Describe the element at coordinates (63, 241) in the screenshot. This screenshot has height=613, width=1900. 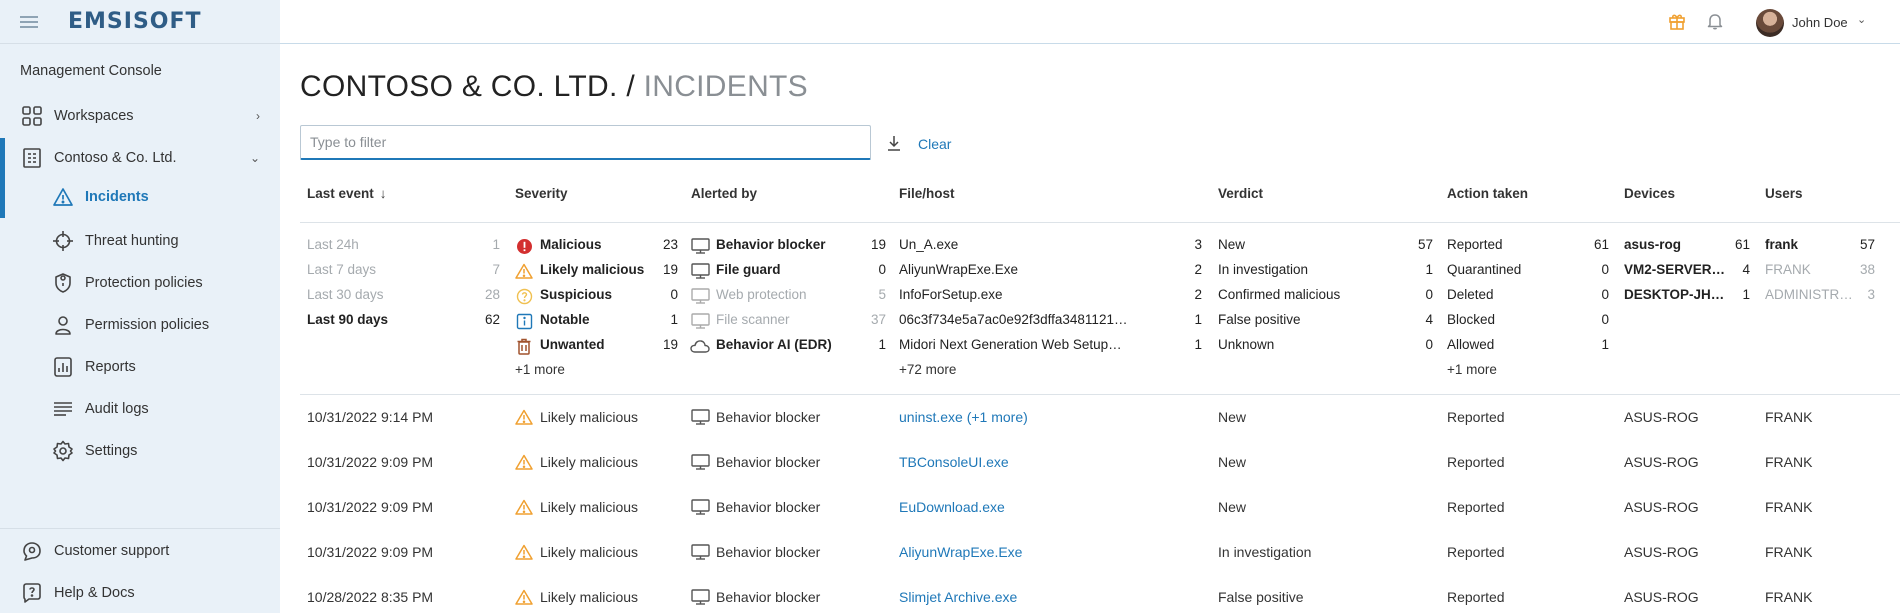
I see `crosshair-icon` at that location.